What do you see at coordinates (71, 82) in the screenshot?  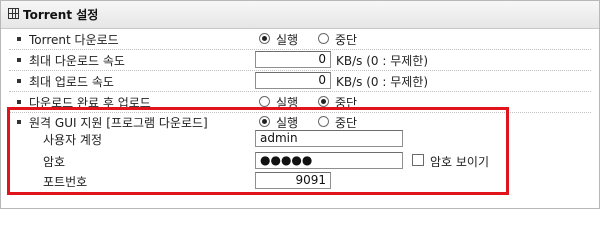 I see `label-max-upload-speed: 최대 업로드 속도` at bounding box center [71, 82].